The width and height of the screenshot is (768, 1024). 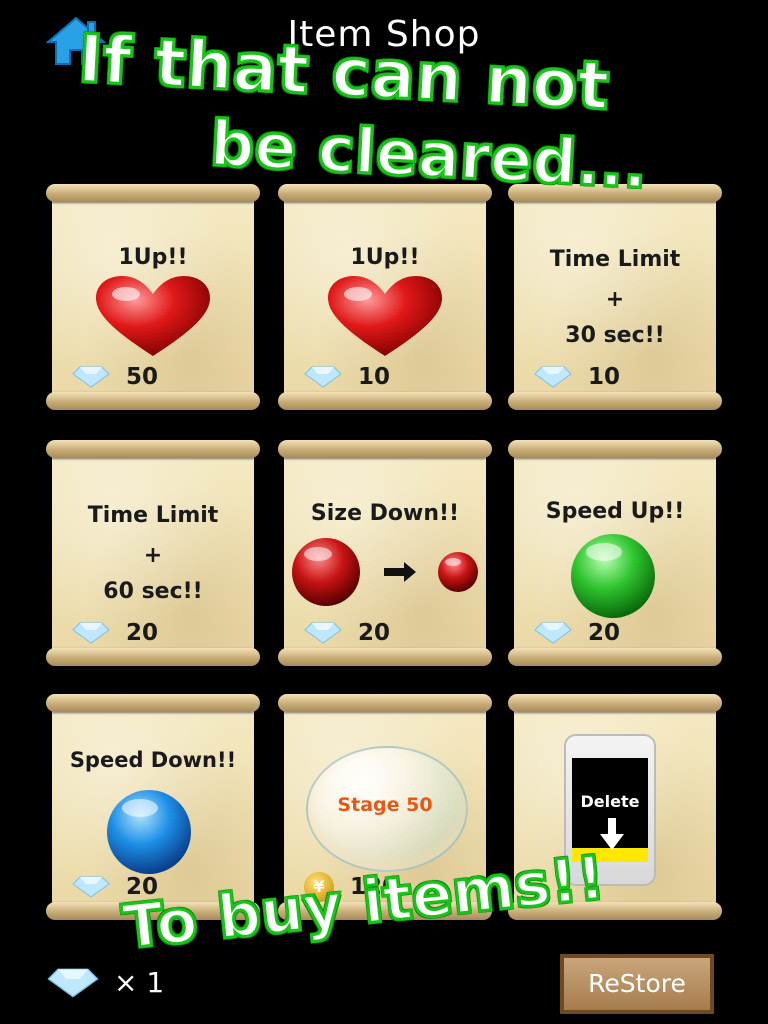 I want to click on item-label-bonus: 30 sec!!, so click(x=615, y=335).